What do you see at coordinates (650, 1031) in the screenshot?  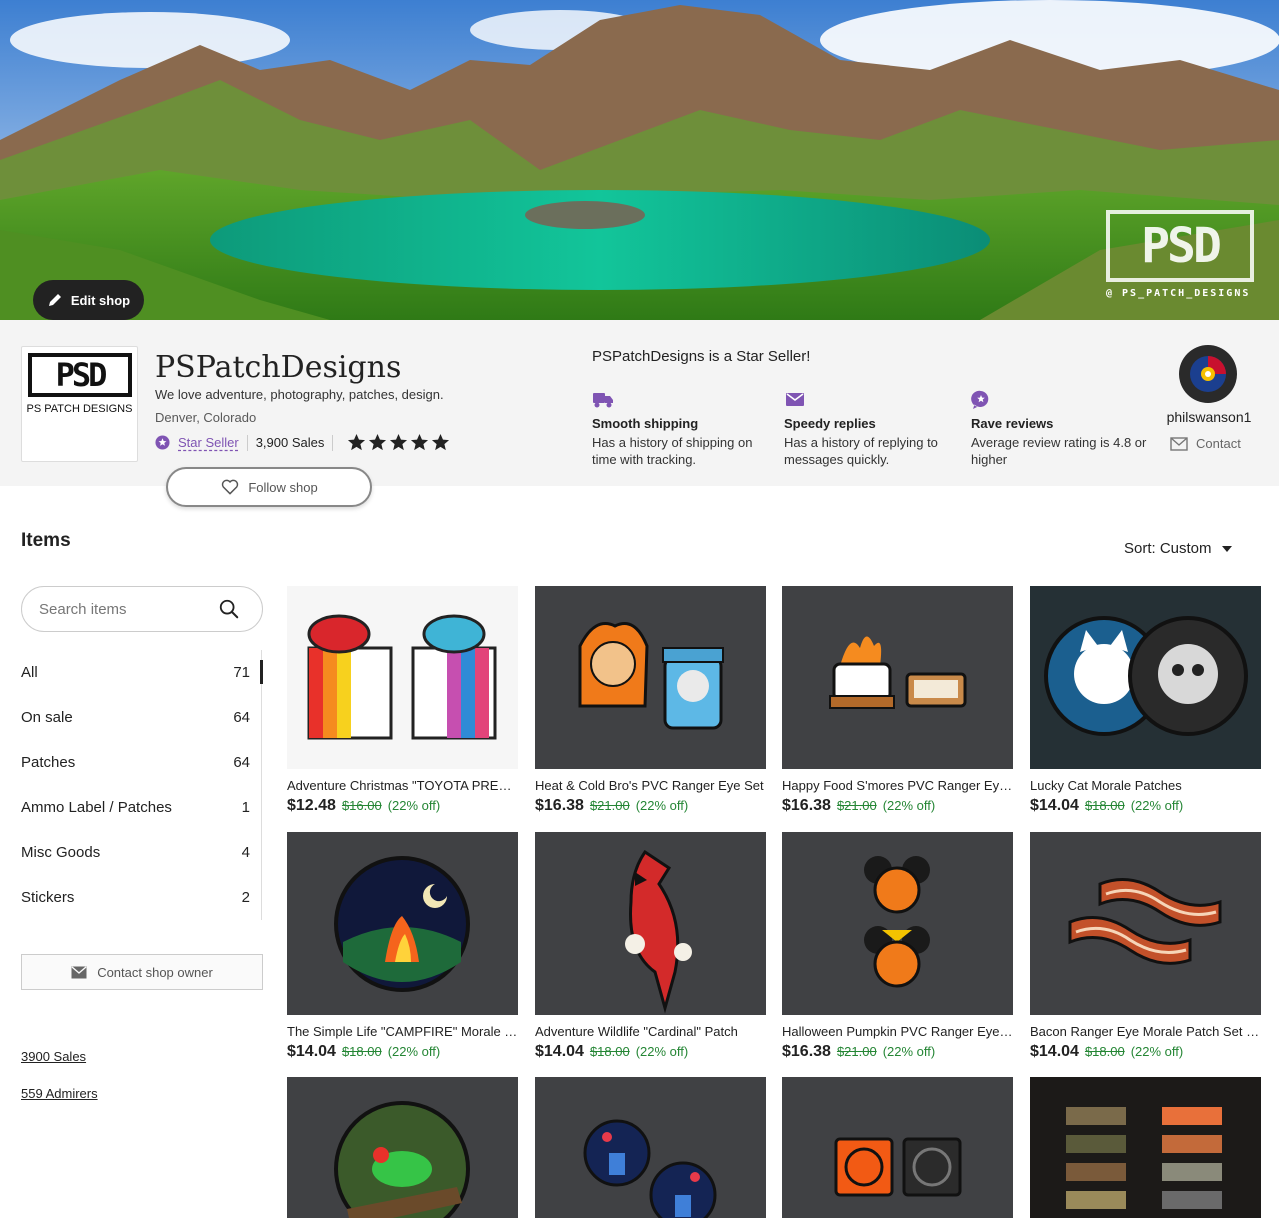 I see `listing-title: Adventure Wildlife "Cardinal" Patch` at bounding box center [650, 1031].